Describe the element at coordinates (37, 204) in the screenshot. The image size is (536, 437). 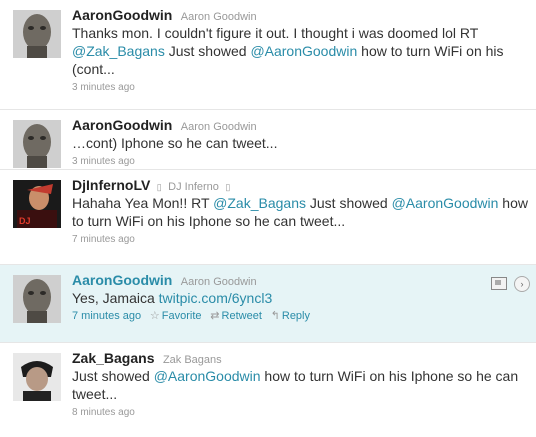
I see `avatar-djinferno: DJ` at that location.